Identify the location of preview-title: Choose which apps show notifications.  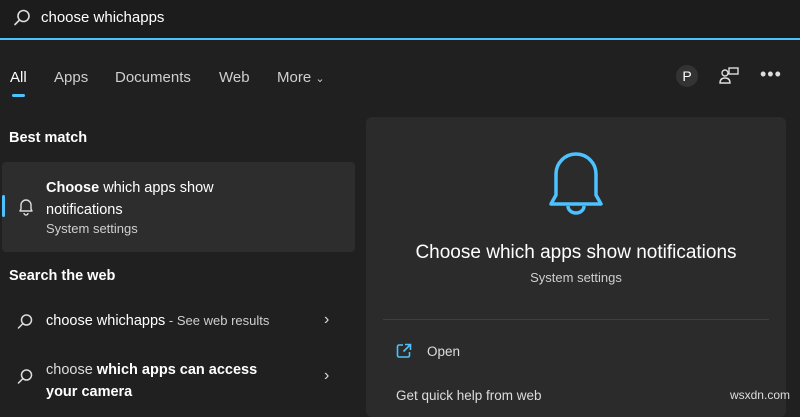
(576, 252).